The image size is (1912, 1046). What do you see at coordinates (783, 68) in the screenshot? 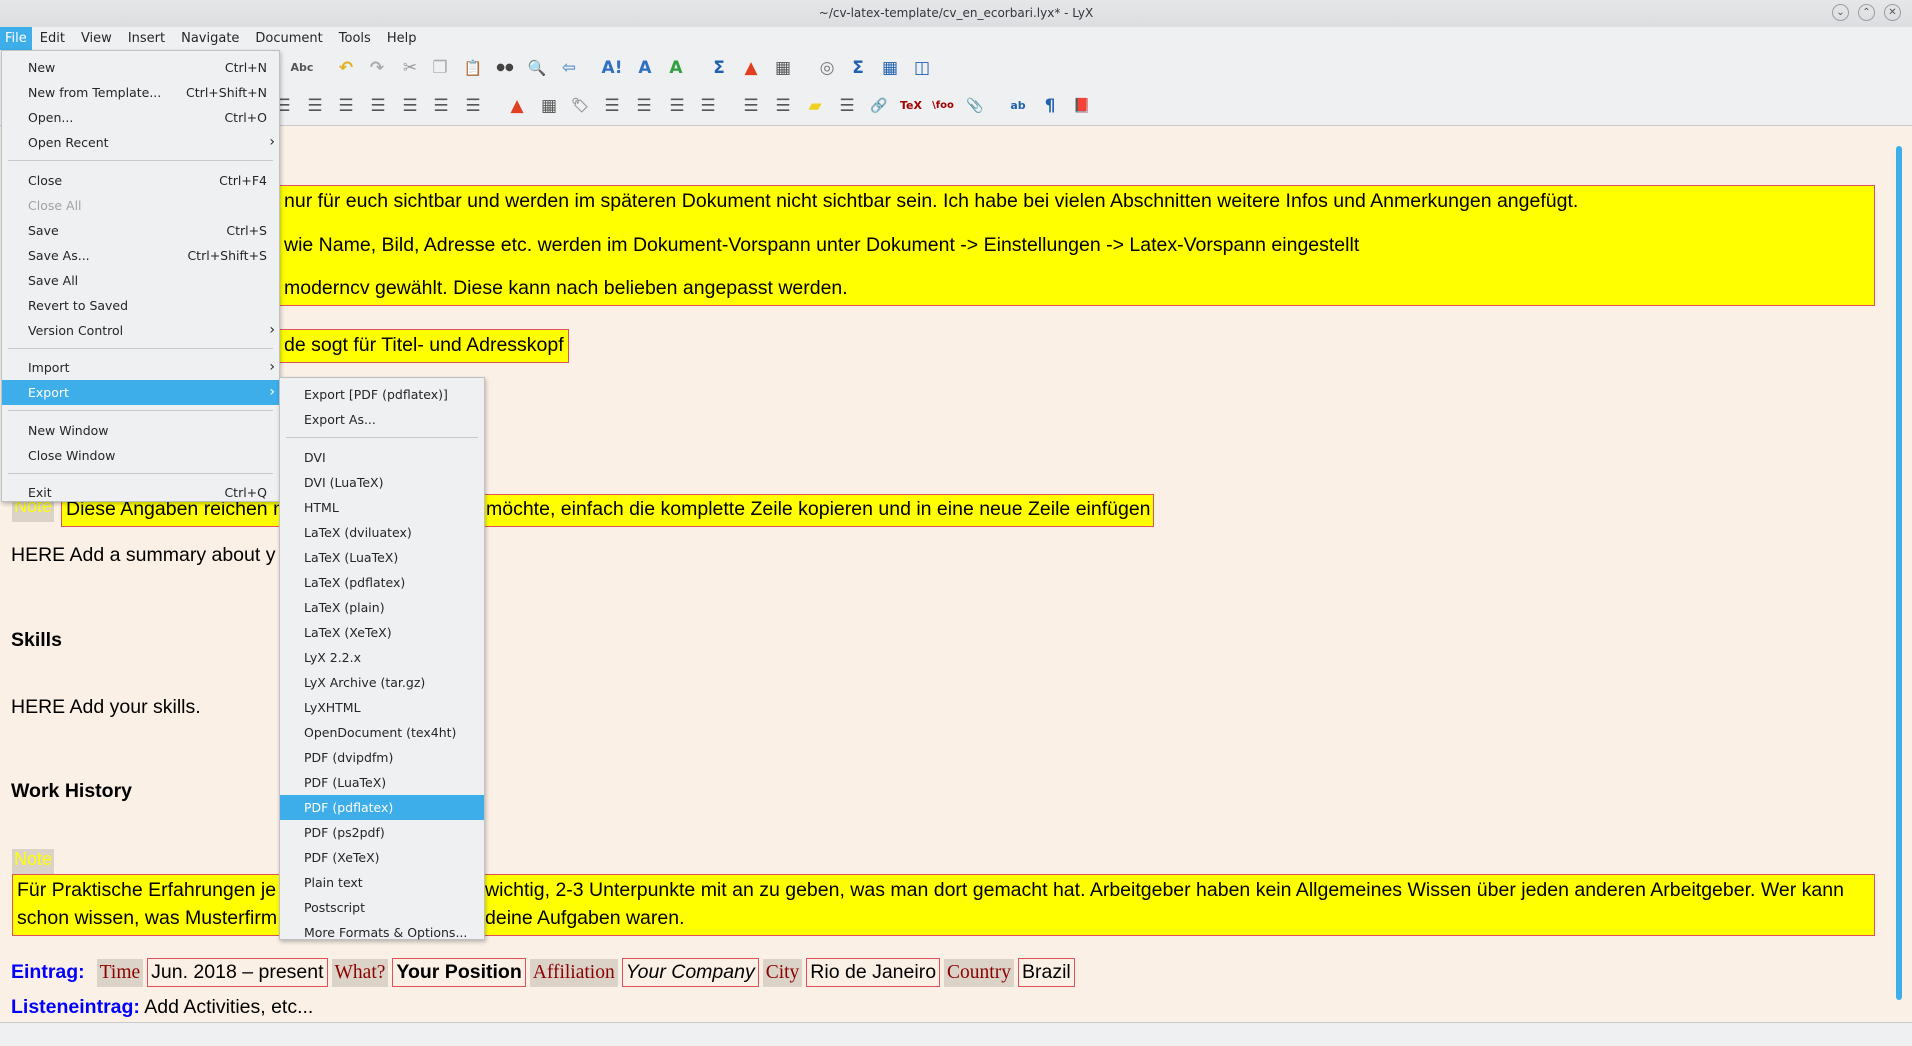
I see `insert-table-icon: ▦` at bounding box center [783, 68].